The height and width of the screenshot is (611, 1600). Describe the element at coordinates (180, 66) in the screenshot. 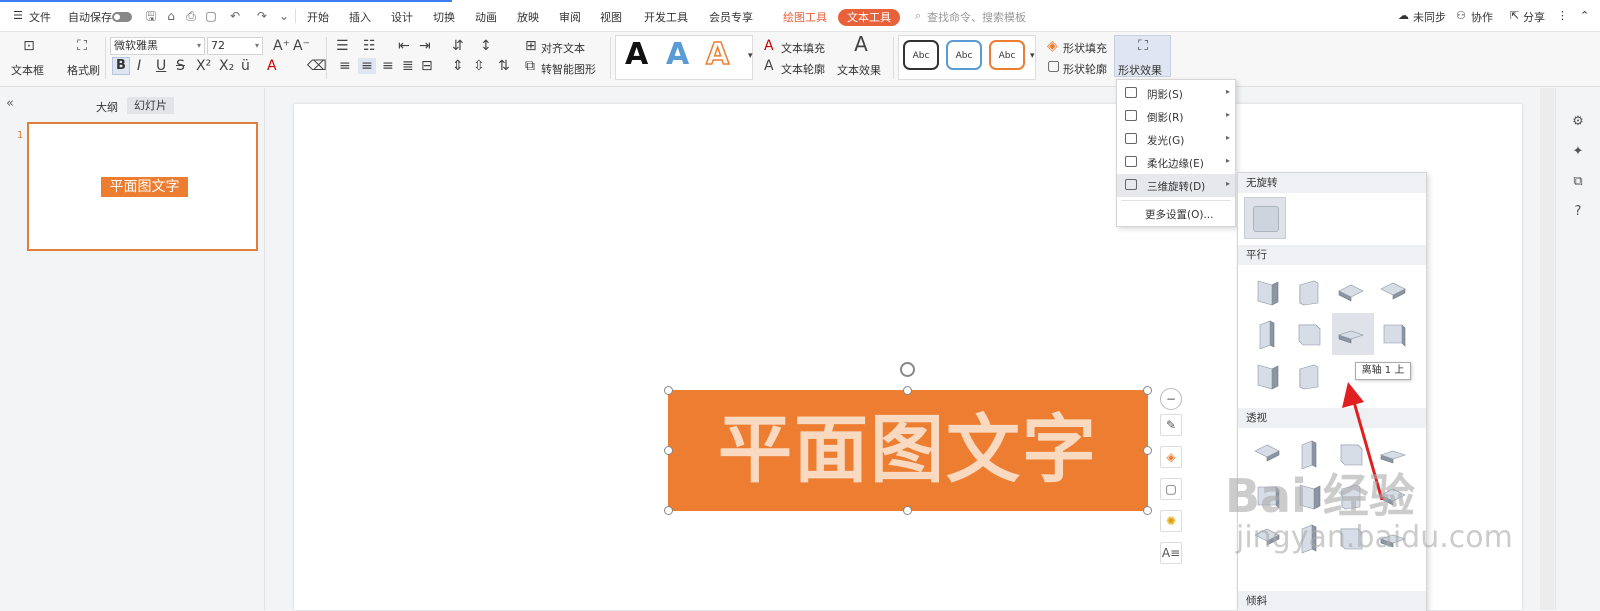

I see `strikethrough-icon: S` at that location.